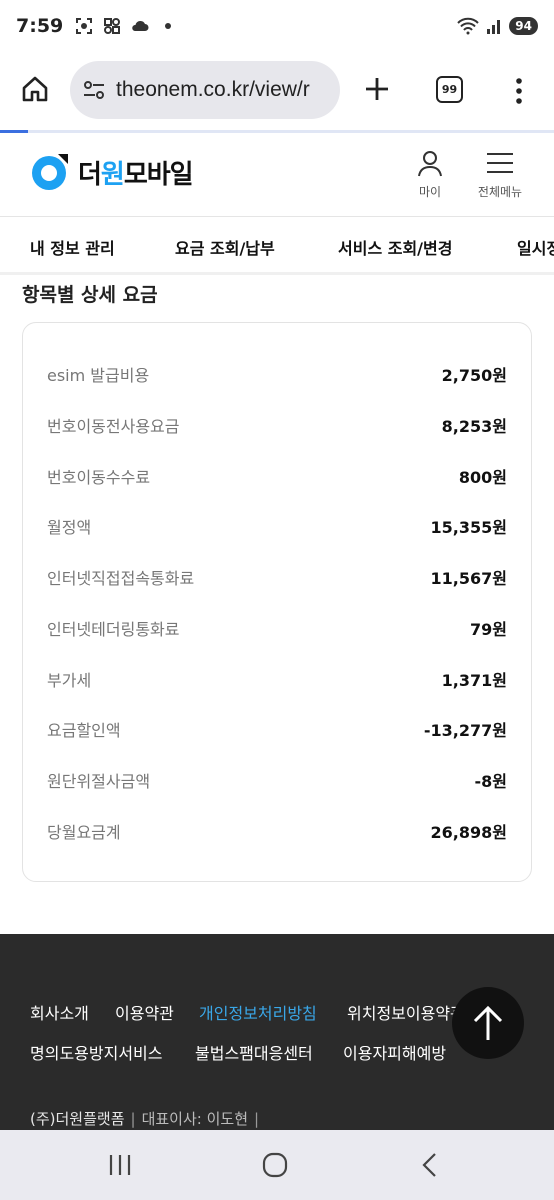 Image resolution: width=554 pixels, height=1200 pixels. I want to click on fee-label: 인터넷테더링통화료, so click(113, 629).